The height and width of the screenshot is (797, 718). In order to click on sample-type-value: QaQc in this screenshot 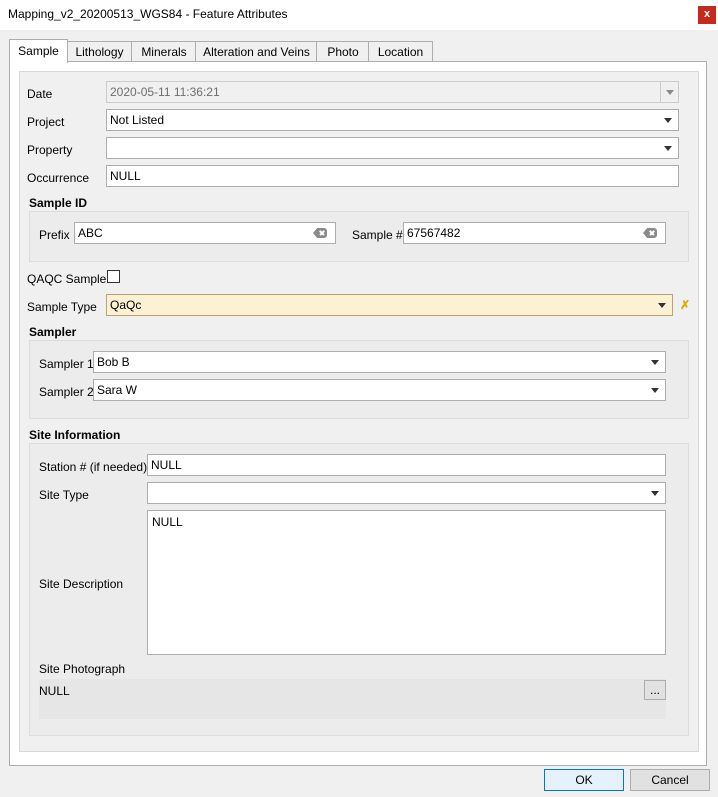, I will do `click(126, 305)`.